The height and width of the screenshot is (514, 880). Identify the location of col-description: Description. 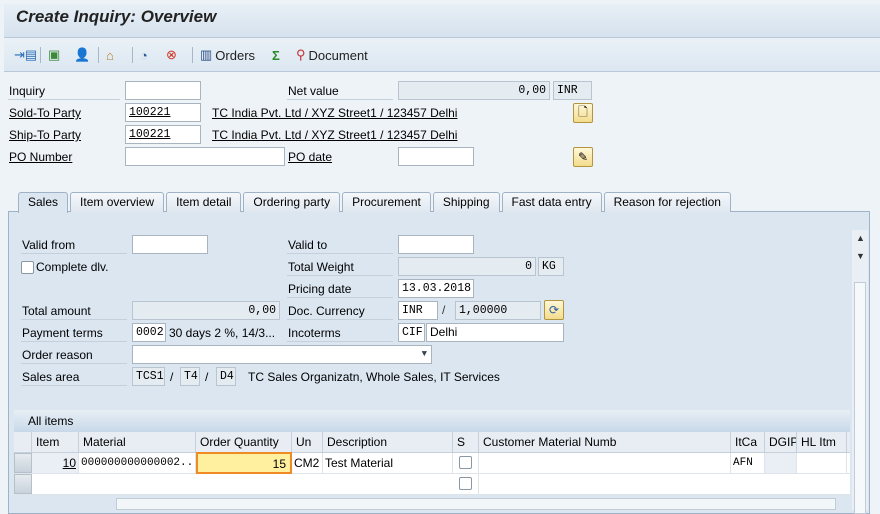
(388, 442).